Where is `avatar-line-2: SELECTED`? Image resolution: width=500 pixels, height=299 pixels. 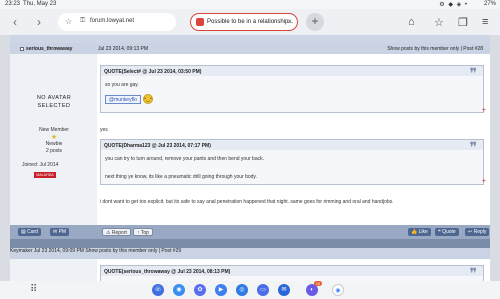
avatar-line-2: SELECTED is located at coordinates (54, 106).